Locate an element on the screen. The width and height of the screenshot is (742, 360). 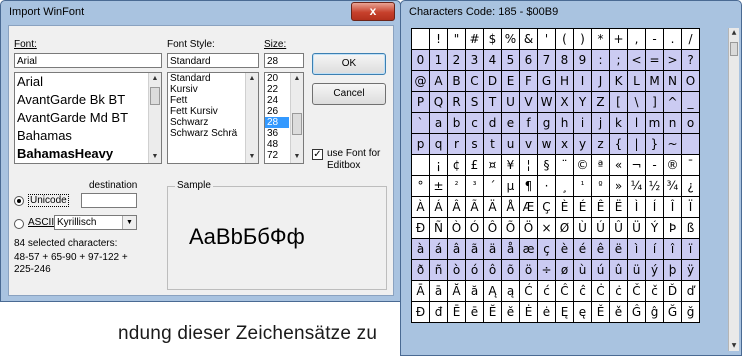
character-cell: > is located at coordinates (672, 60).